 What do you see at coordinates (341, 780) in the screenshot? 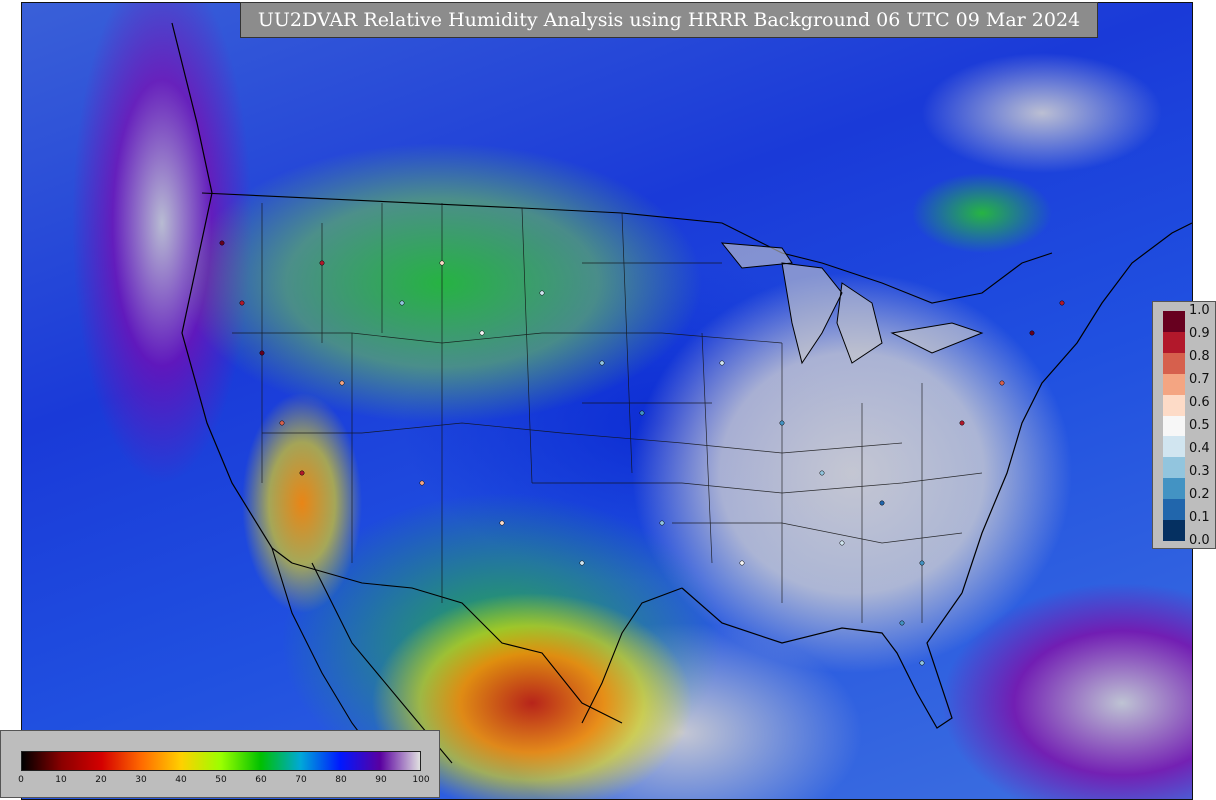
I see `rh-colorbar-tick-label: 80` at bounding box center [341, 780].